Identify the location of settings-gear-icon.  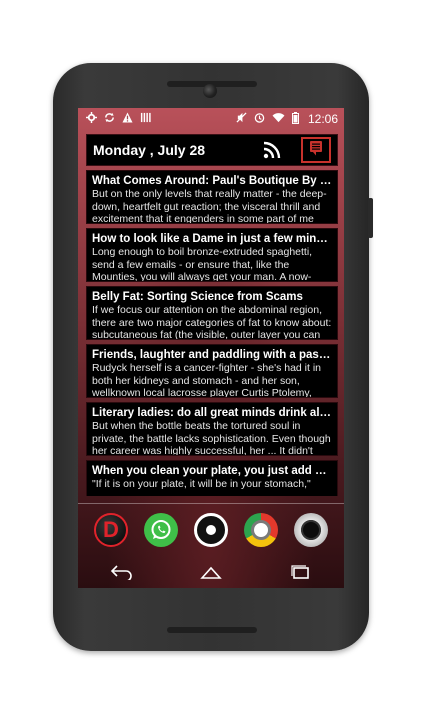
(91, 119).